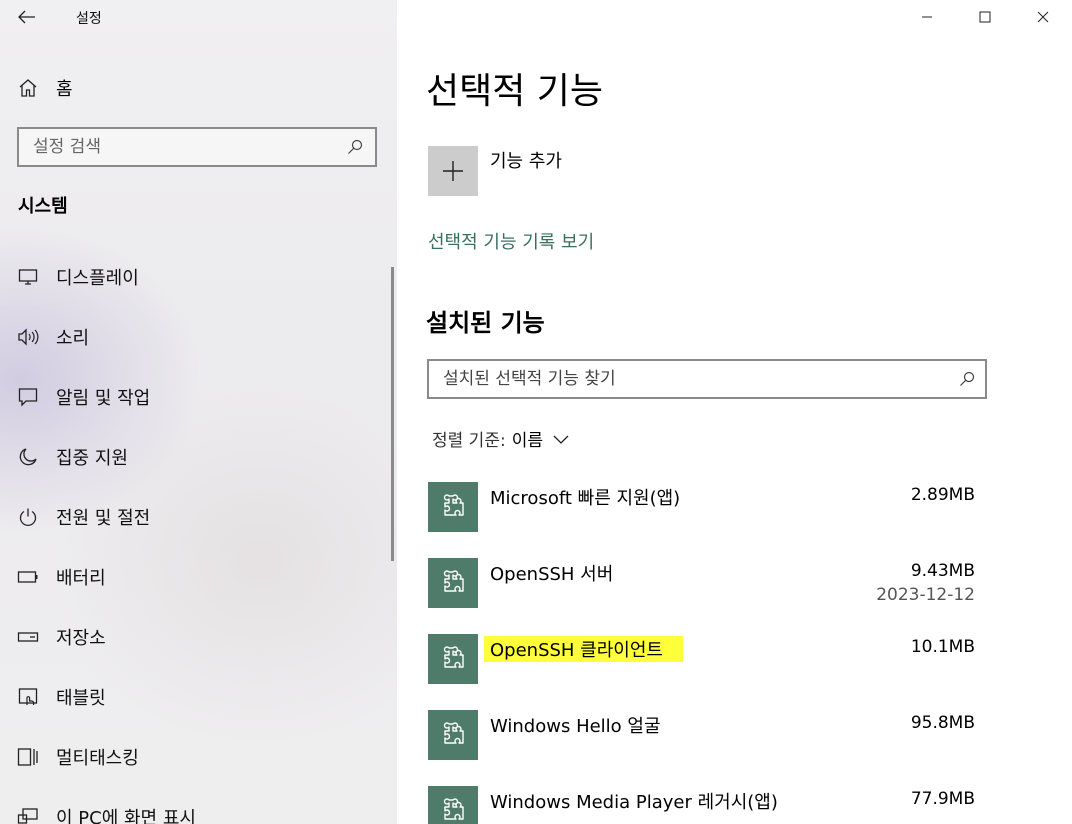  Describe the element at coordinates (515, 91) in the screenshot. I see `page-title: 선택적 기능` at that location.